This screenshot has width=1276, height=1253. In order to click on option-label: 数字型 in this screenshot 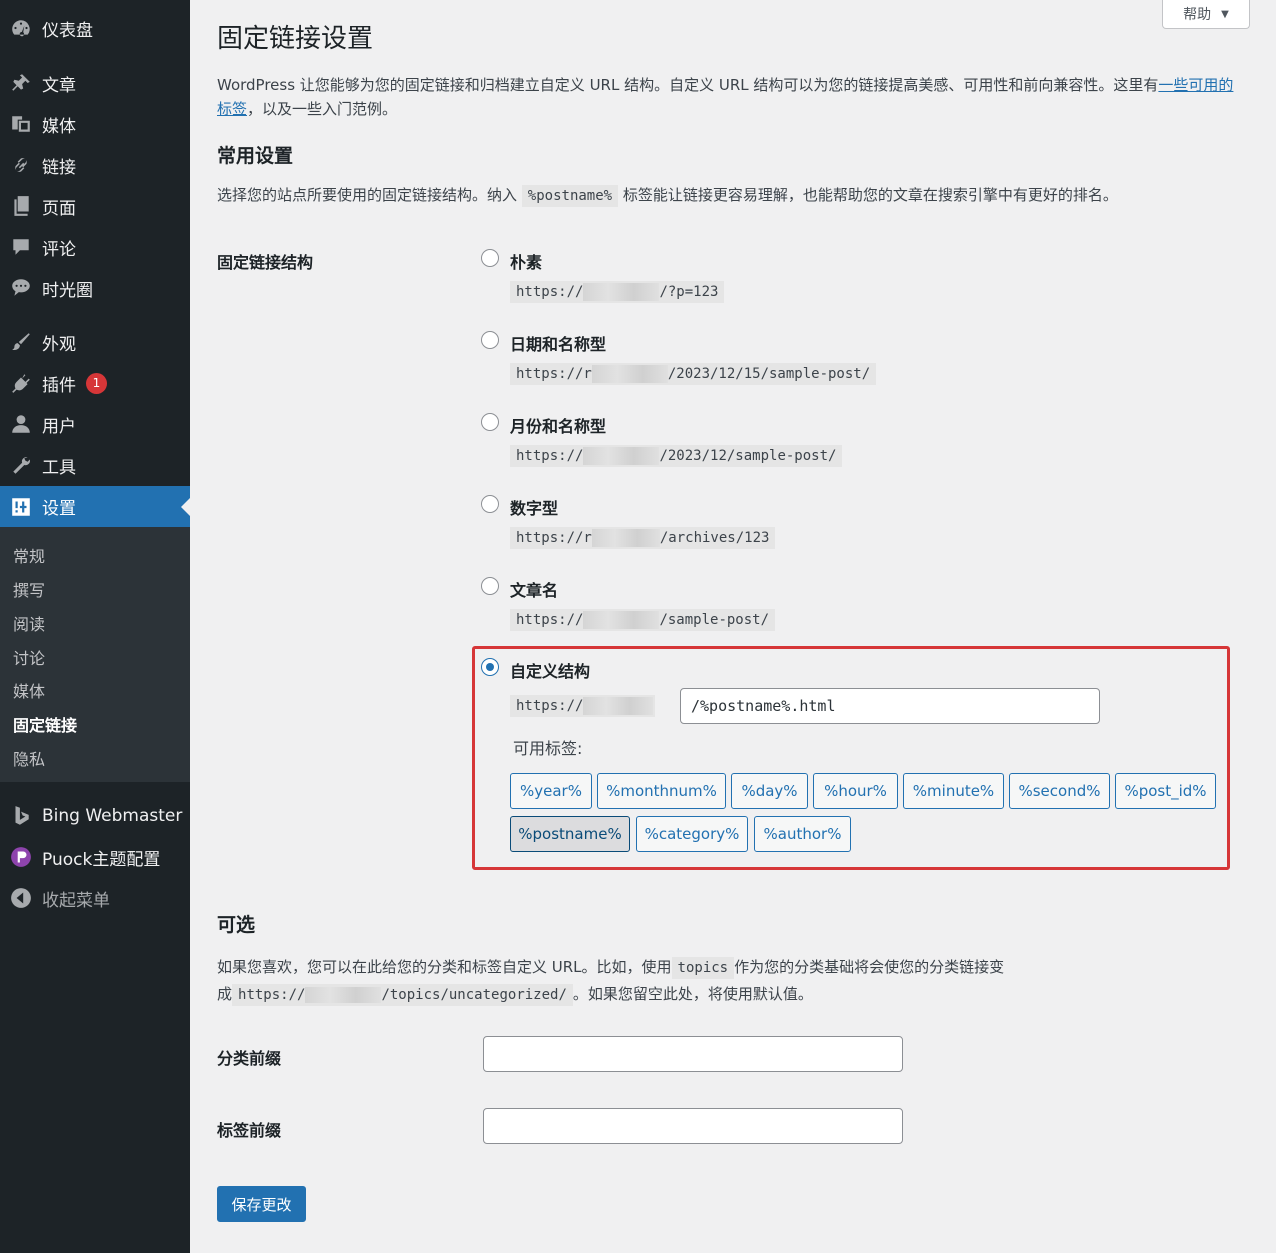, I will do `click(534, 508)`.